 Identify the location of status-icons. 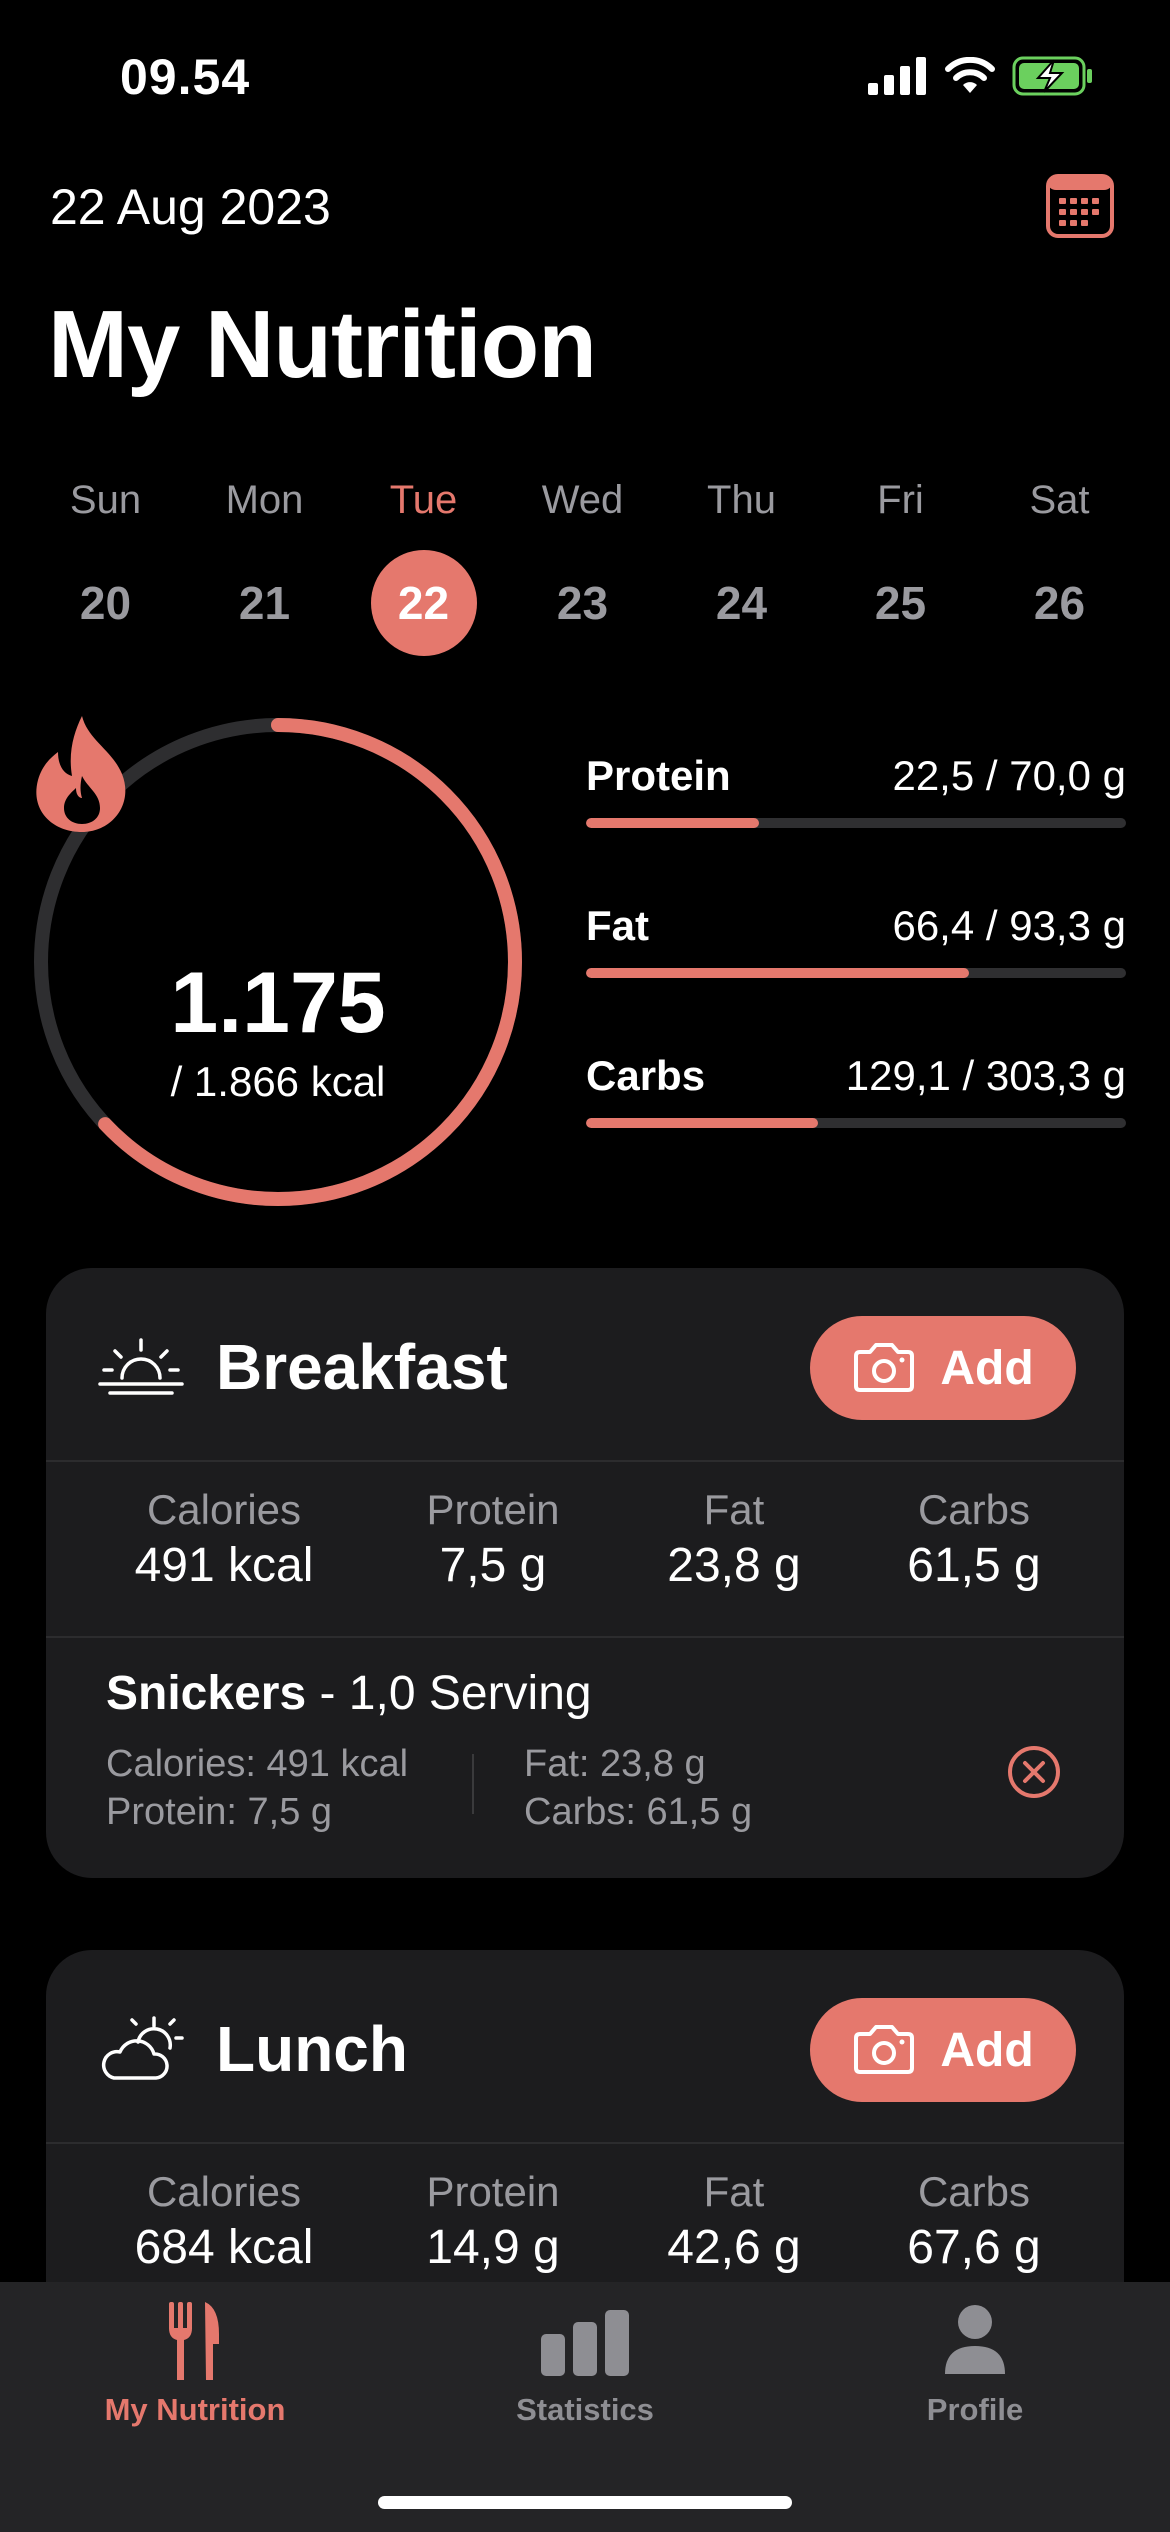
(981, 76).